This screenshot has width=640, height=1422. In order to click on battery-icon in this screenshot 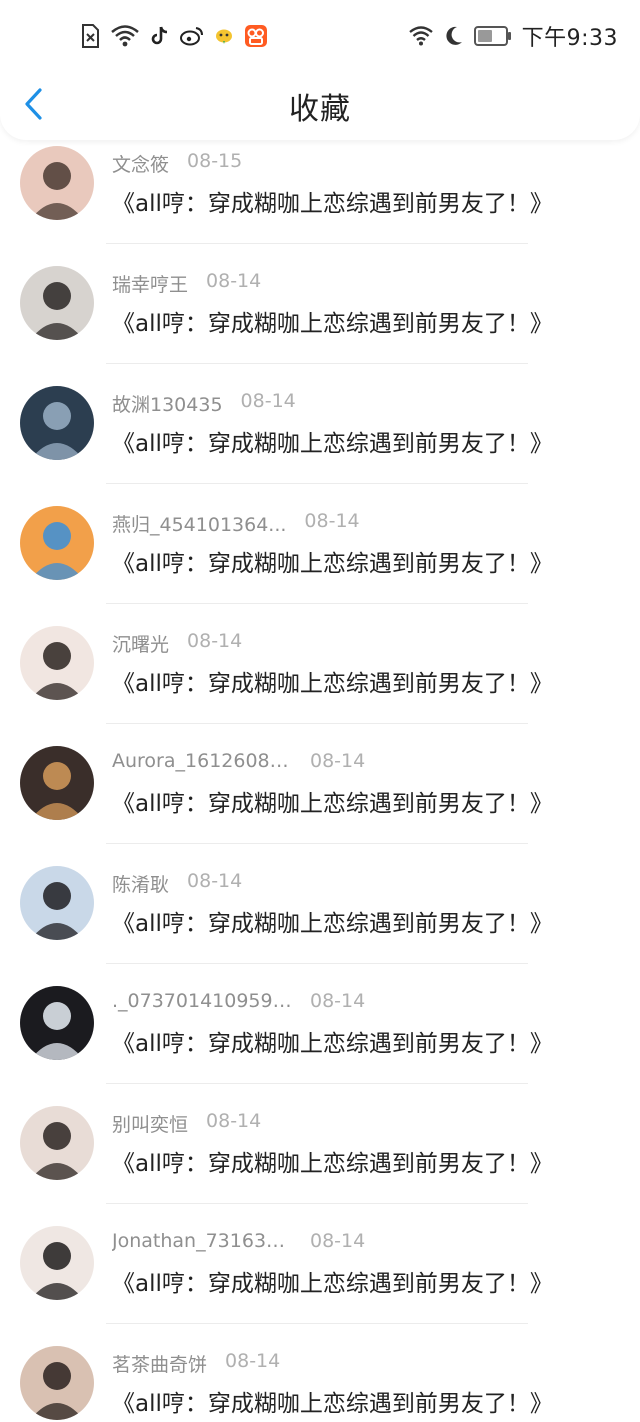, I will do `click(492, 36)`.